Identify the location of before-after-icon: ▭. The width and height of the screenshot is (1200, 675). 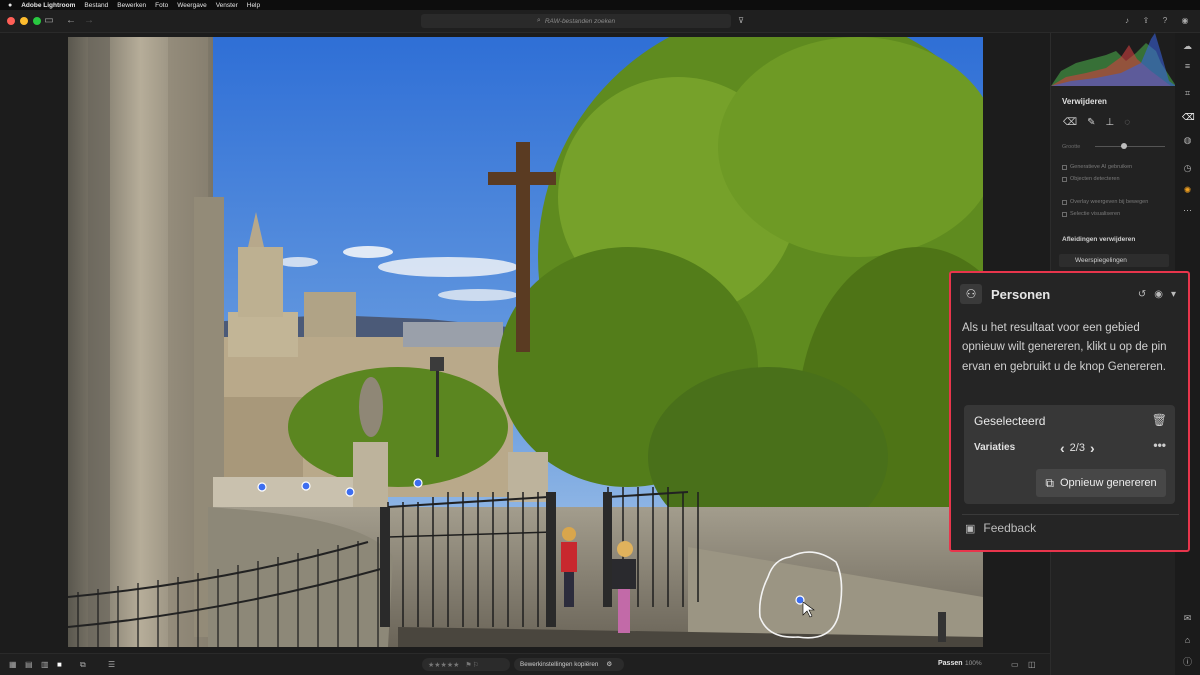
(1015, 664).